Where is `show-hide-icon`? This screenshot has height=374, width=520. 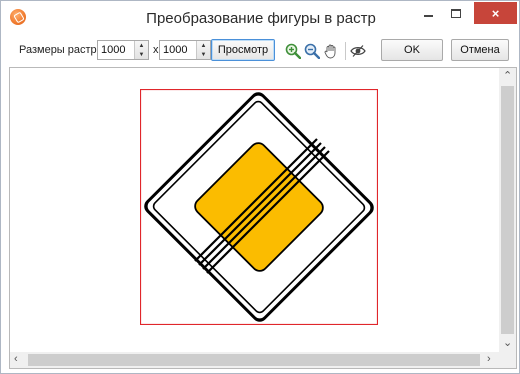 show-hide-icon is located at coordinates (358, 51).